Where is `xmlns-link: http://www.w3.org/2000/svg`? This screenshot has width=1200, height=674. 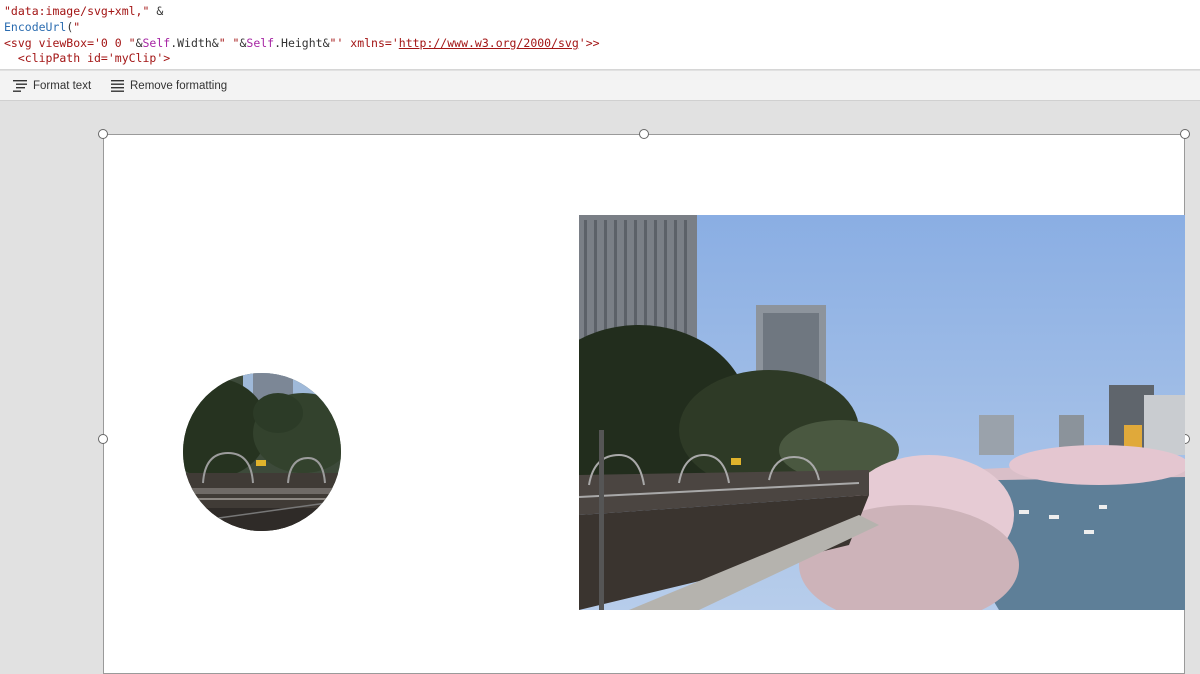 xmlns-link: http://www.w3.org/2000/svg is located at coordinates (489, 43).